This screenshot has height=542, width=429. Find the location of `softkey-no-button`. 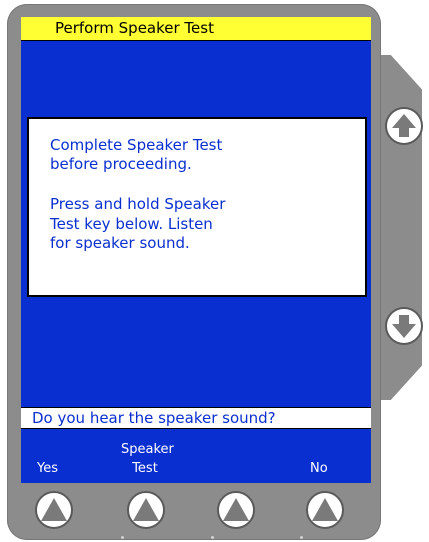

softkey-no-button is located at coordinates (325, 510).